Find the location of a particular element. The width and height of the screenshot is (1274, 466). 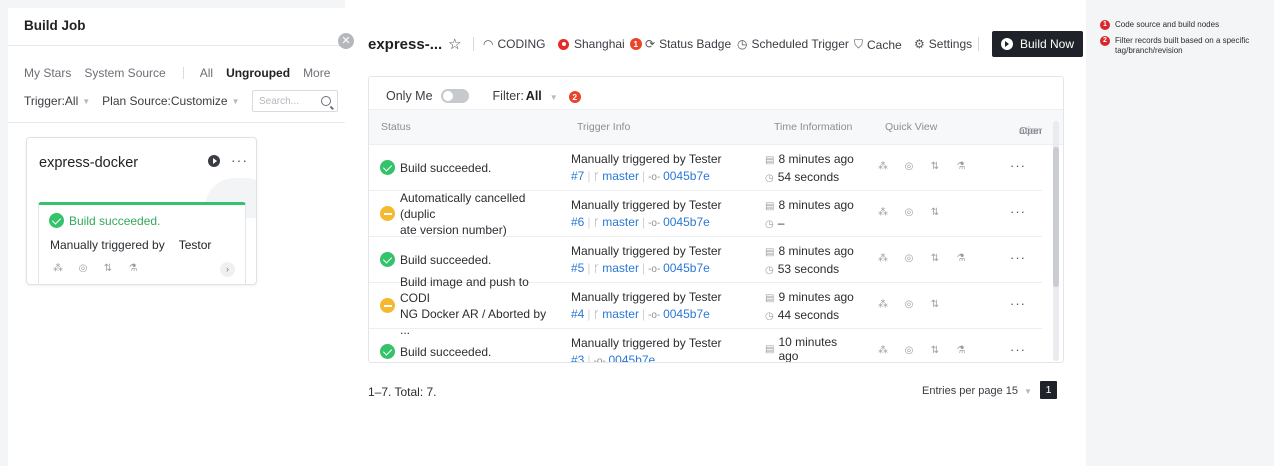

build-status: Build succeeded. is located at coordinates (104, 220).